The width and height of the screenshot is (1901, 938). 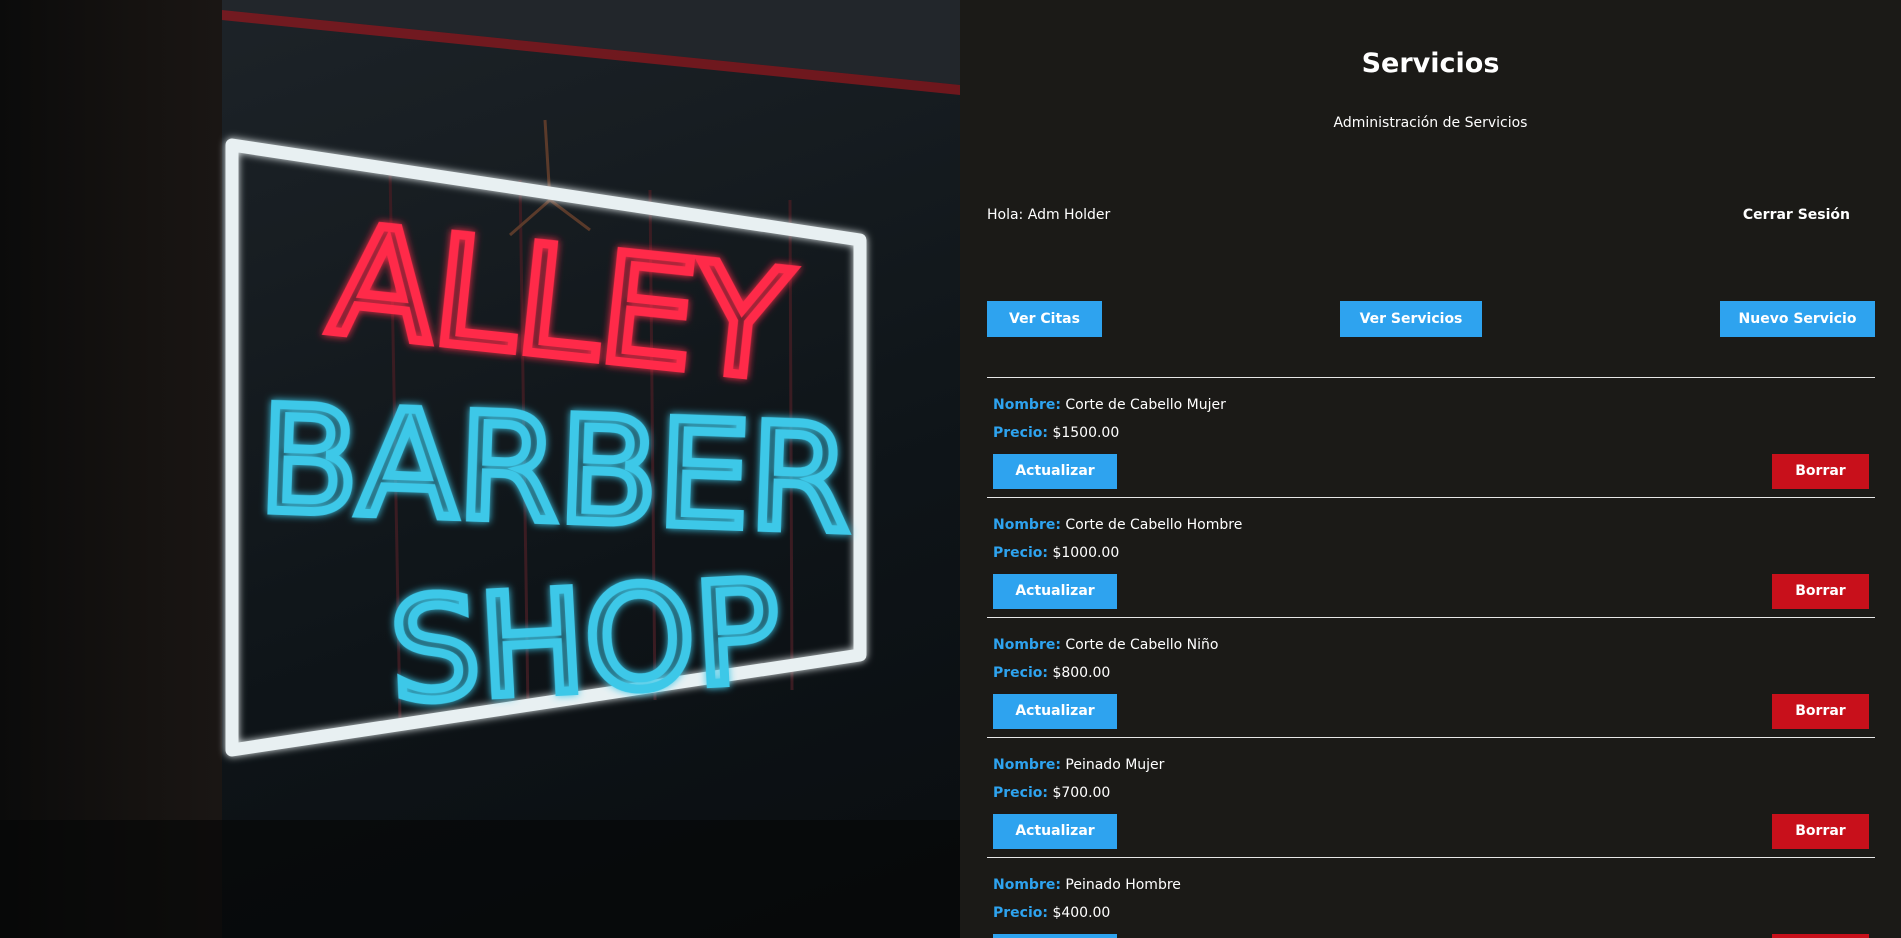 What do you see at coordinates (1154, 525) in the screenshot?
I see `service-name: Corte de Cabello Hombre` at bounding box center [1154, 525].